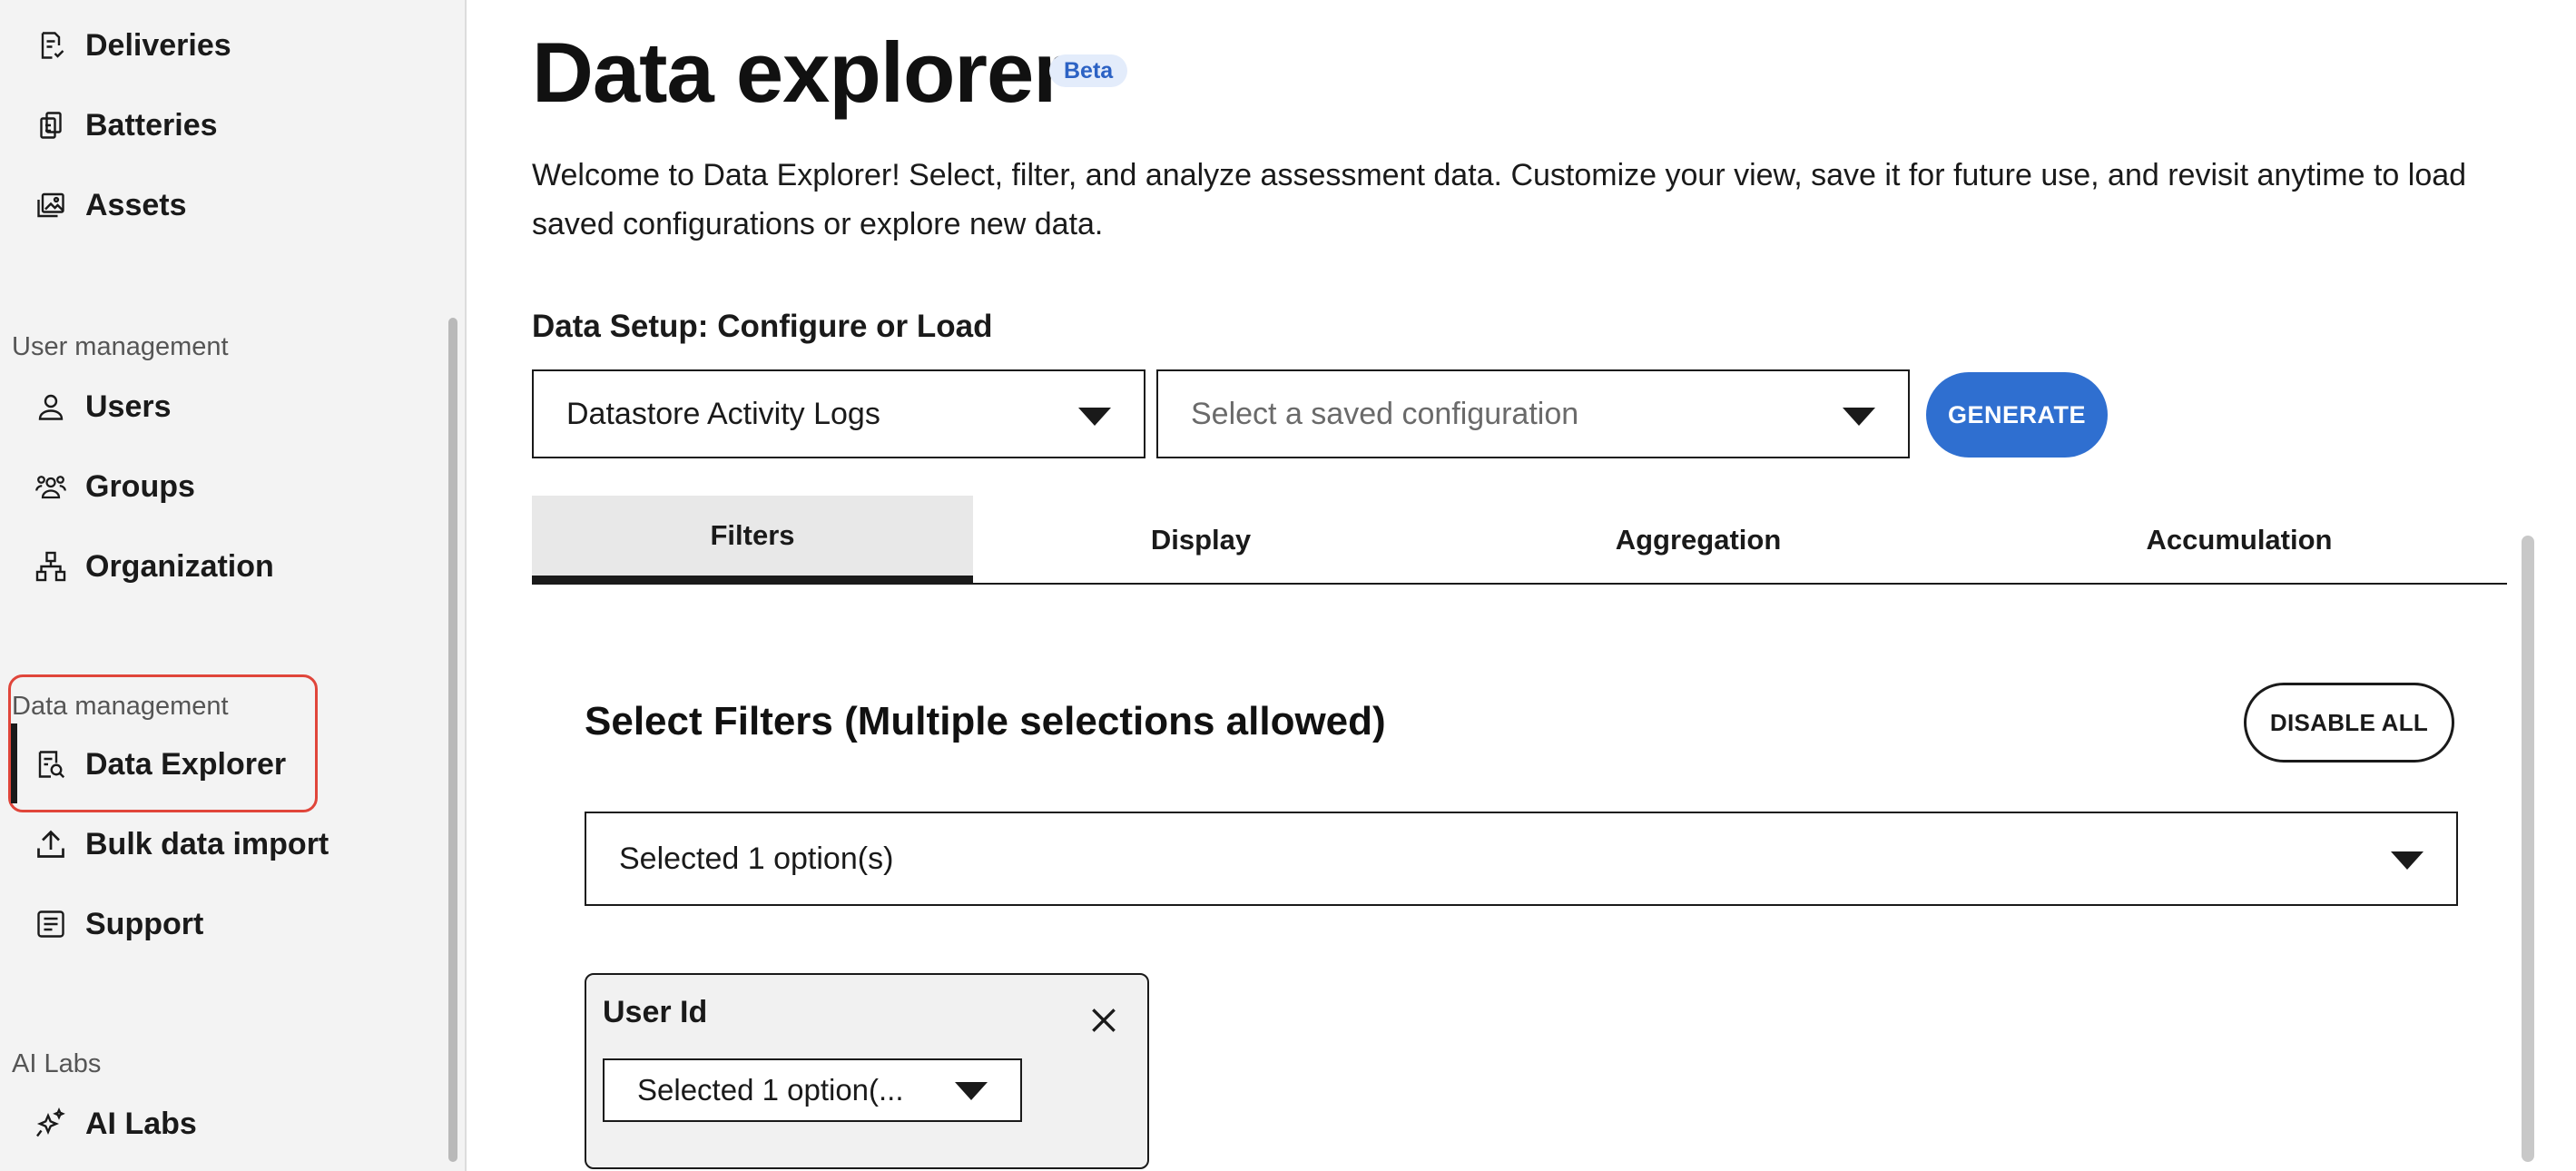  I want to click on filters-select: Selected 1 option(s), so click(1521, 859).